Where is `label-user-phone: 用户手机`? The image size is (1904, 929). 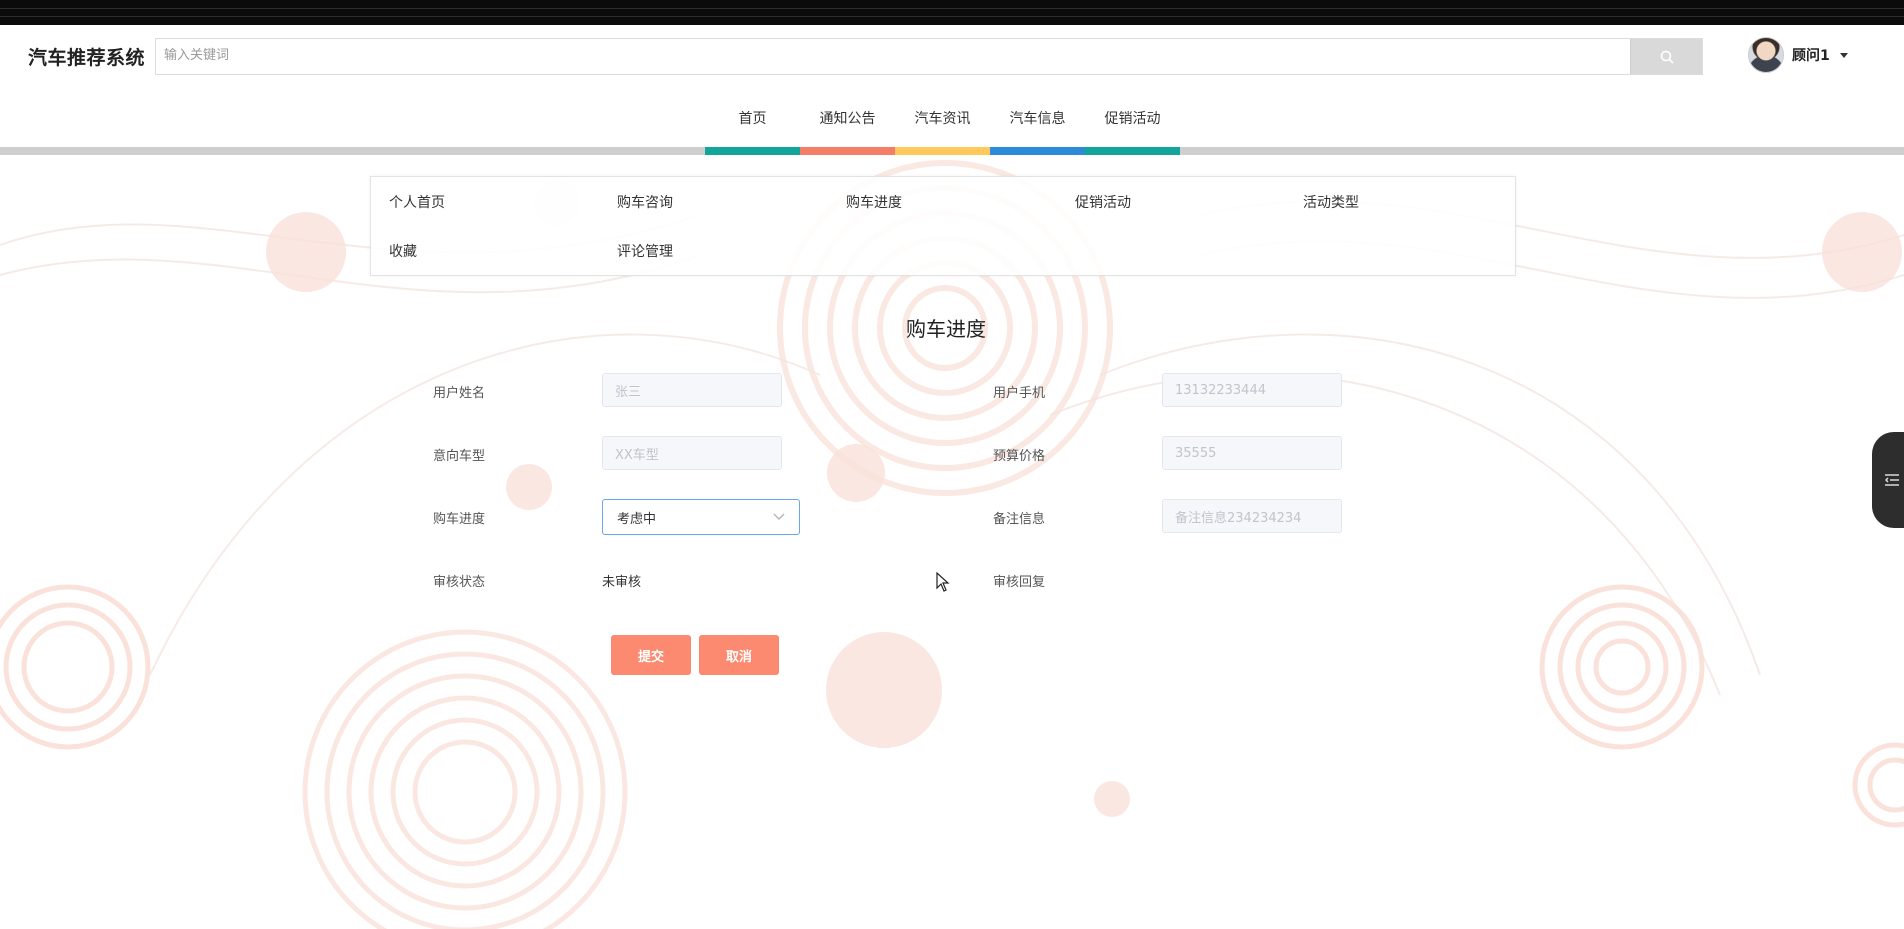
label-user-phone: 用户手机 is located at coordinates (1019, 393).